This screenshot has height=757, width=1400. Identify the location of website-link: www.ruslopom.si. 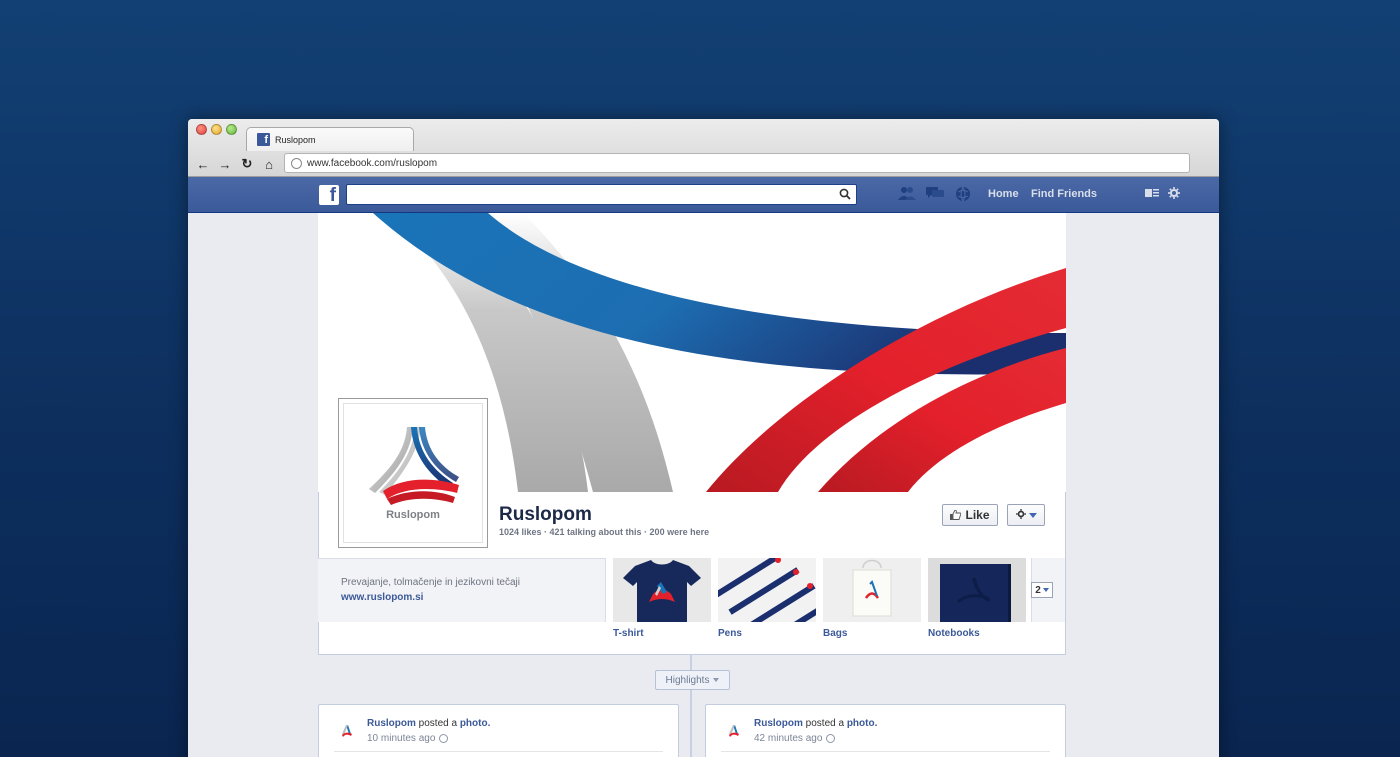
(473, 597).